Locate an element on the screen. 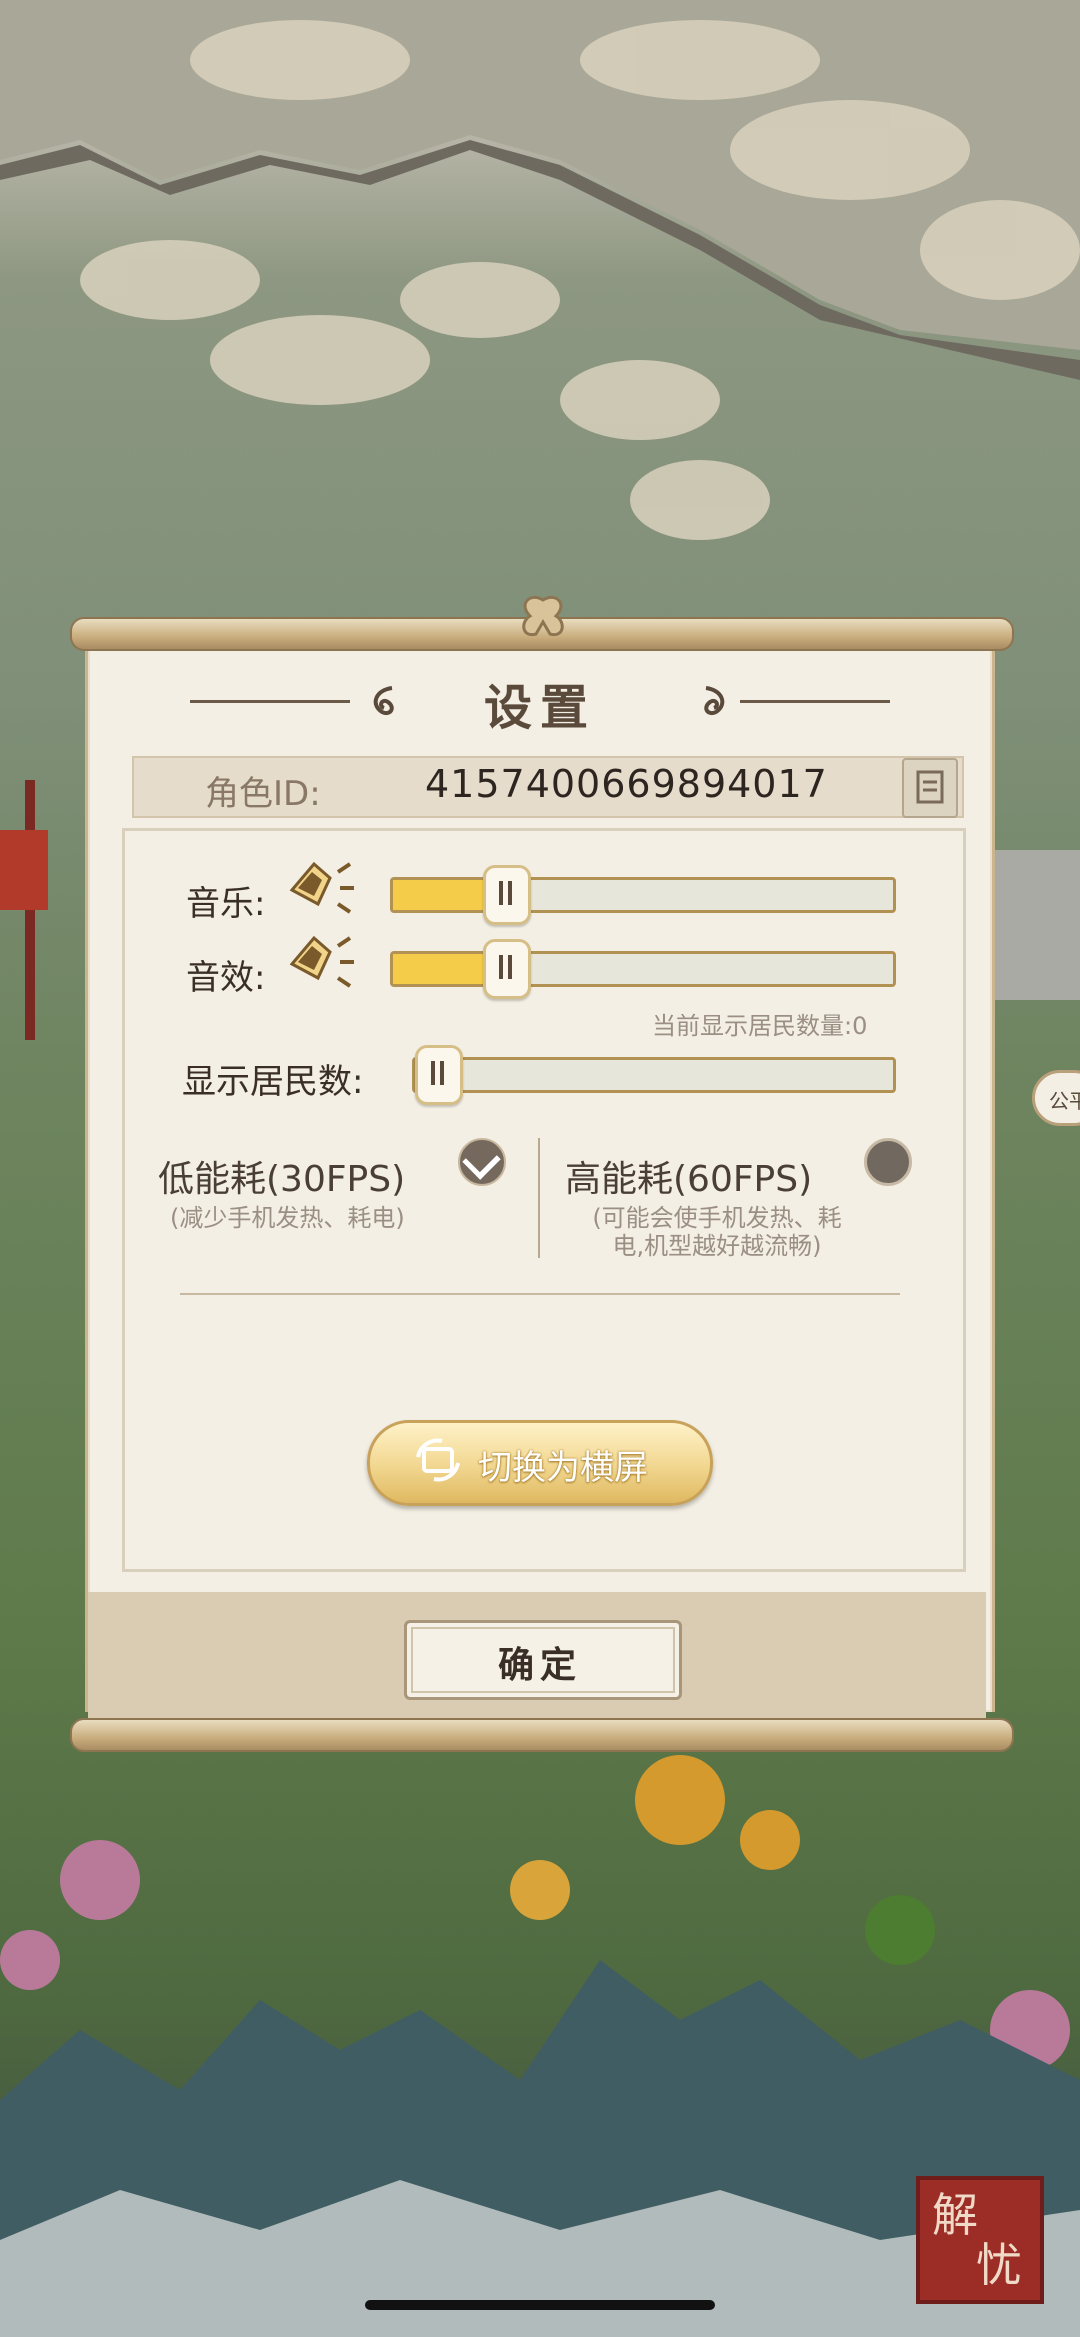  seal-text: 解 忧 is located at coordinates (977, 2240).